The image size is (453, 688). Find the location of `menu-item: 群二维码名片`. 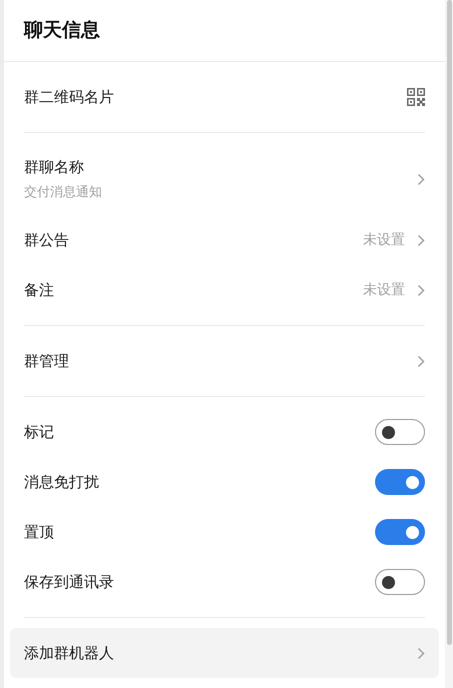

menu-item: 群二维码名片 is located at coordinates (224, 97).